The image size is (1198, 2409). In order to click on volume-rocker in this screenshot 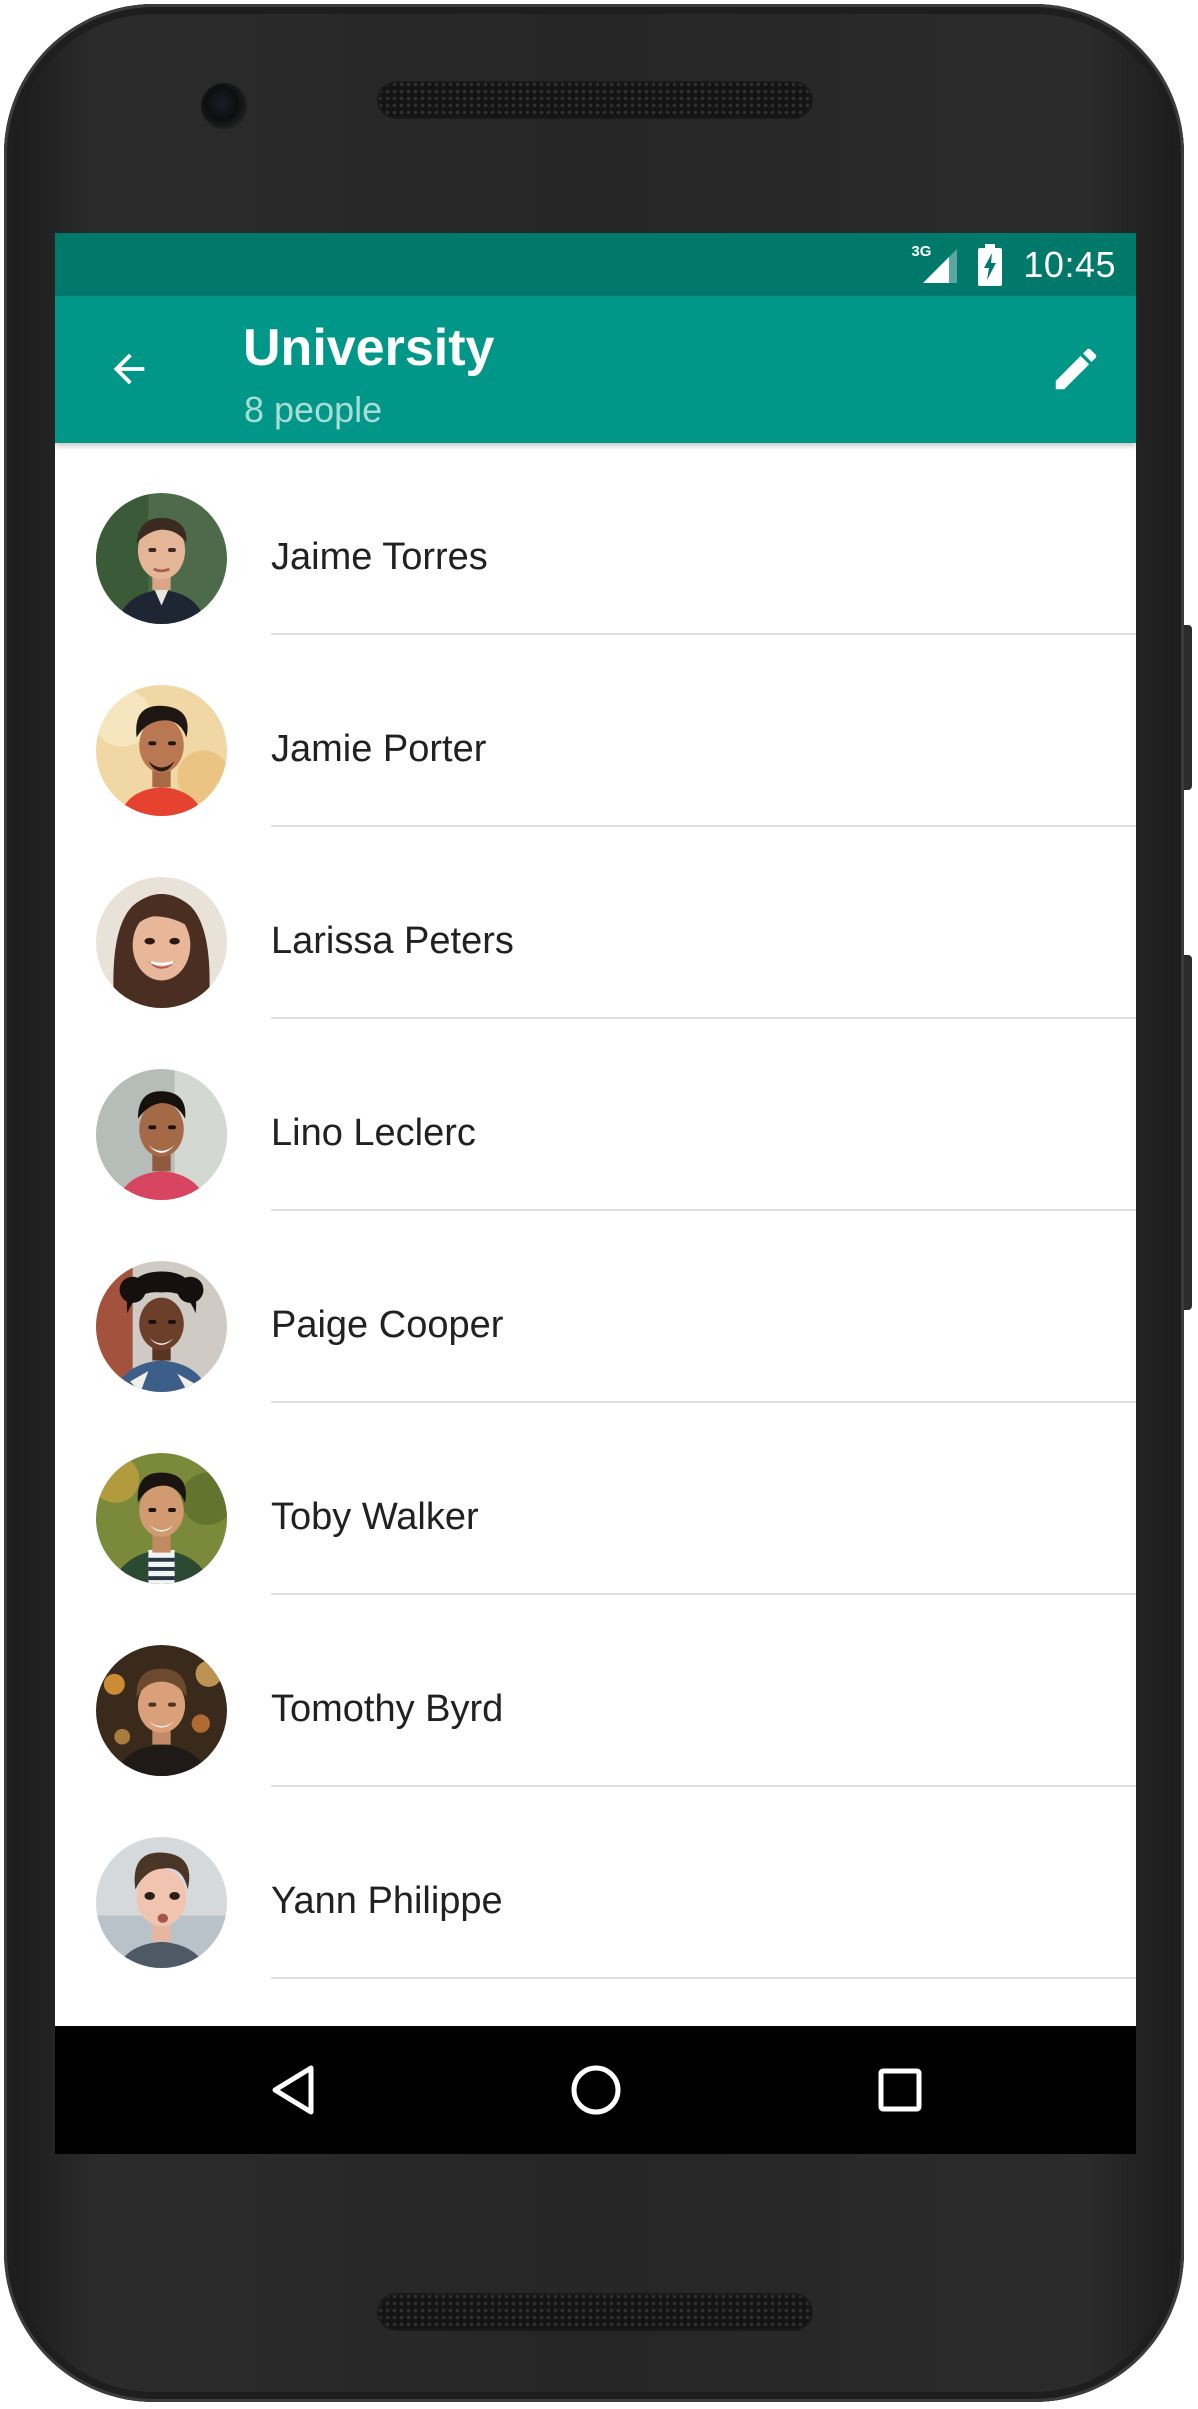, I will do `click(1188, 1132)`.